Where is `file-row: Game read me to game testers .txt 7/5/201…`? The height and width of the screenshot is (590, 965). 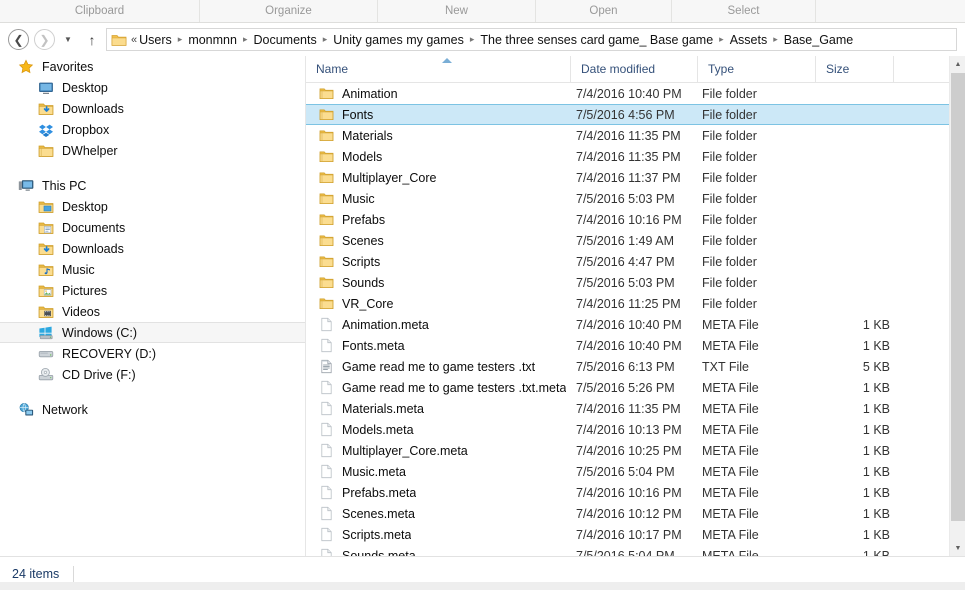
file-row: Game read me to game testers .txt 7/5/201… is located at coordinates (635, 366).